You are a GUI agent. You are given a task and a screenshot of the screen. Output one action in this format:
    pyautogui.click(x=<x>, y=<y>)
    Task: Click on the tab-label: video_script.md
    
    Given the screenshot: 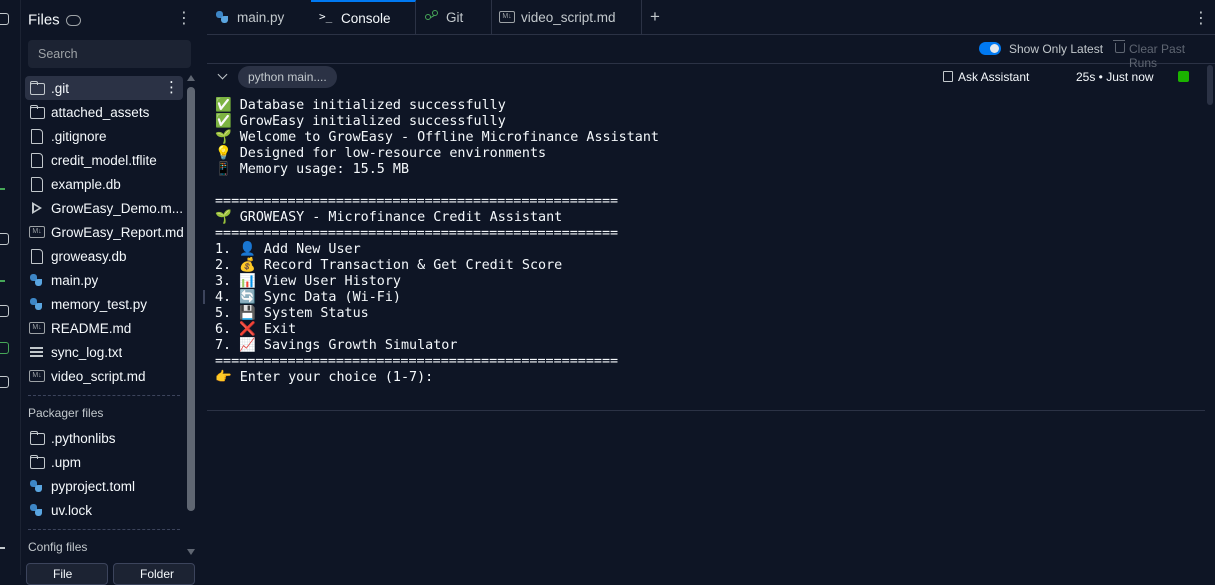 What is the action you would take?
    pyautogui.click(x=568, y=17)
    